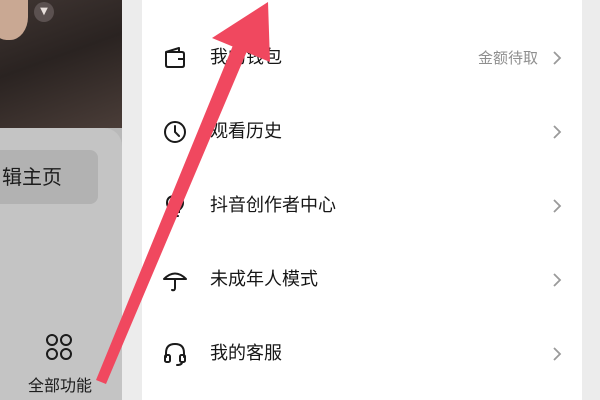 The height and width of the screenshot is (400, 600). What do you see at coordinates (246, 57) in the screenshot?
I see `menu-item-label: 我的钱包` at bounding box center [246, 57].